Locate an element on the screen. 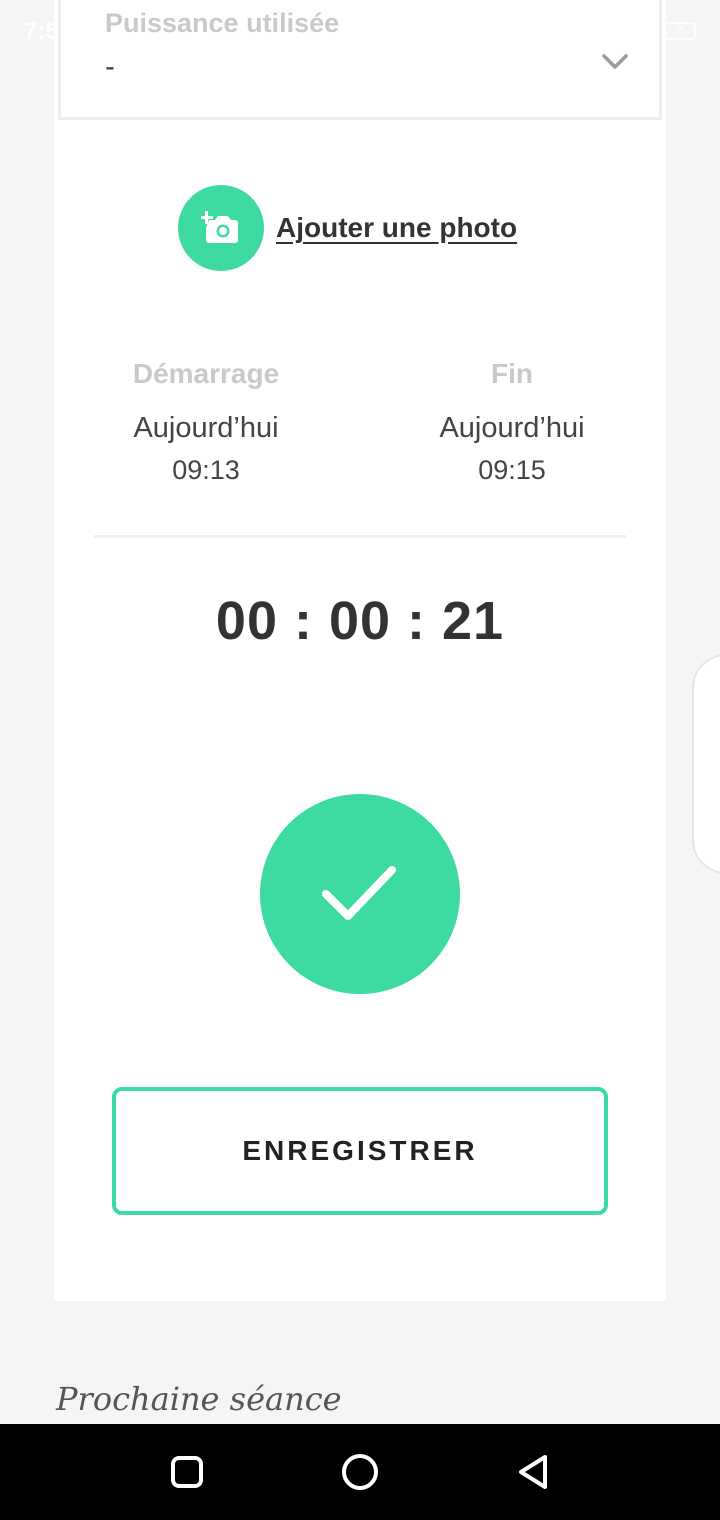 Image resolution: width=720 pixels, height=1520 pixels. add-photo-button is located at coordinates (221, 228).